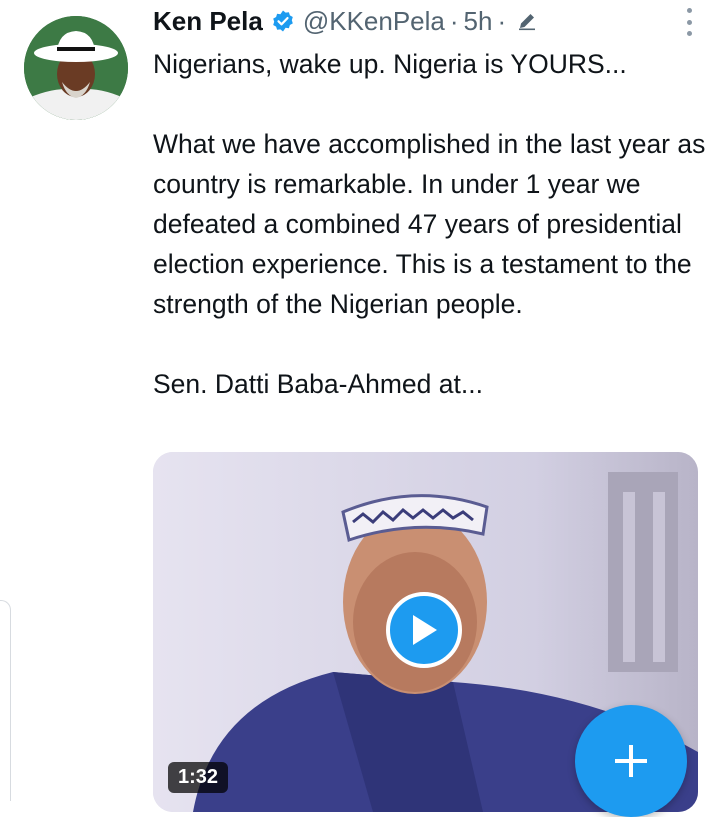 The image size is (720, 817). I want to click on author-name: Ken Pela, so click(208, 21).